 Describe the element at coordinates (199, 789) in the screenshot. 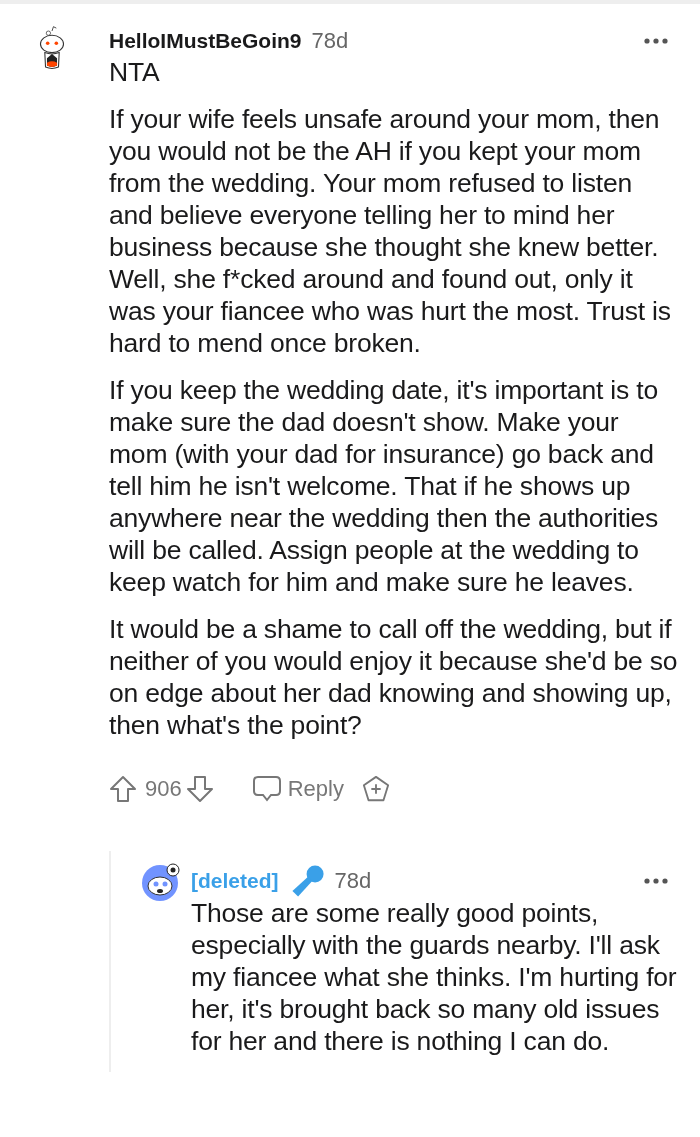

I see `downvote-icon` at that location.